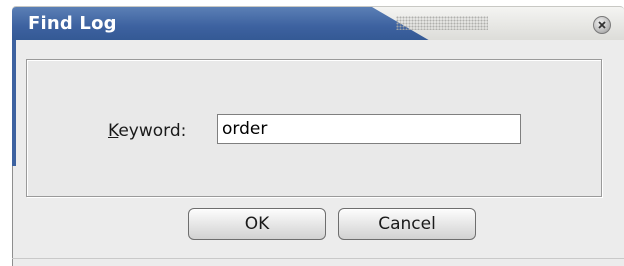 The image size is (624, 266). I want to click on keyword-label: Keyword:, so click(147, 131).